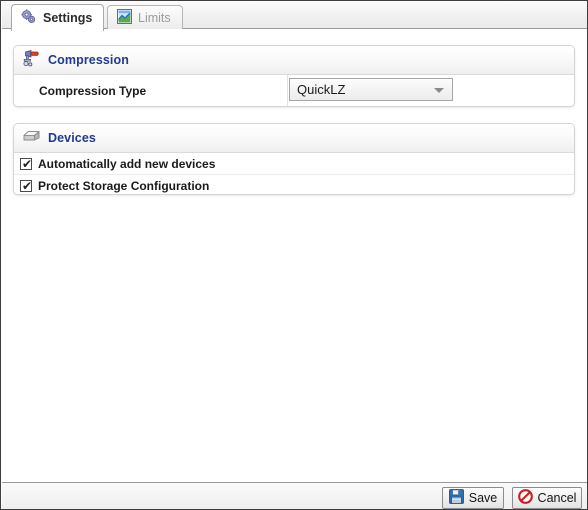 This screenshot has height=510, width=588. I want to click on compression-panel-title: Compression, so click(88, 60).